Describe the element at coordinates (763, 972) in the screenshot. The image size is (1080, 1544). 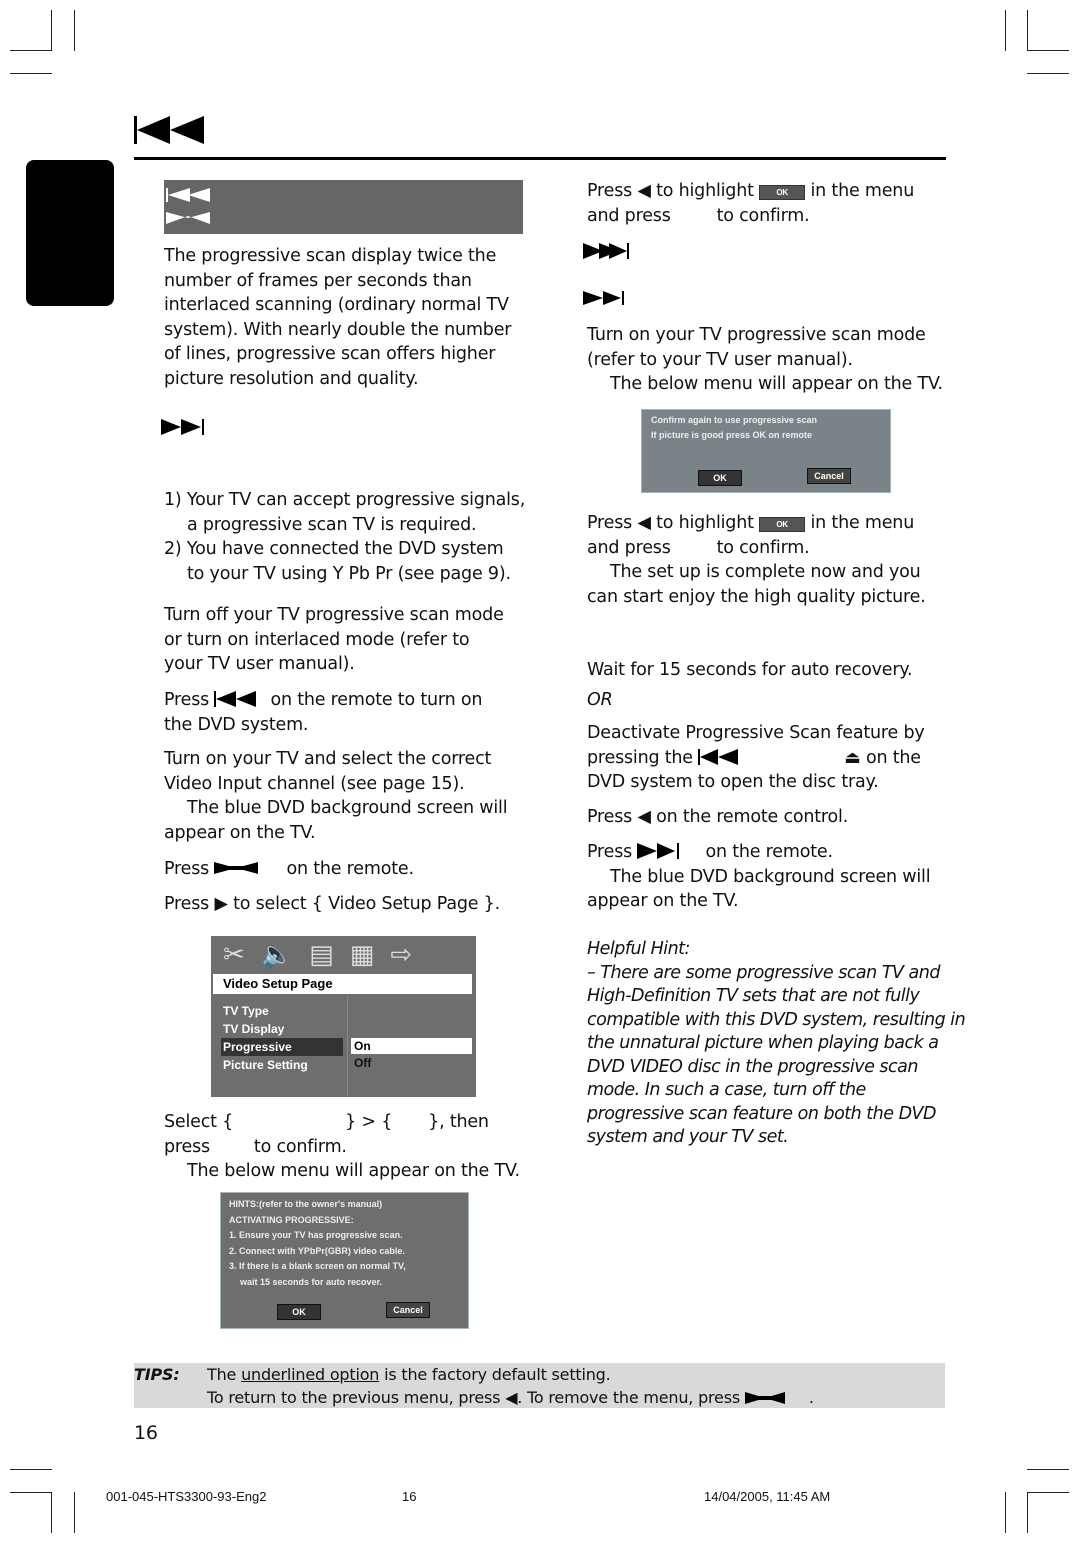
I see `text-line: – There are some progressive scan TV and` at that location.